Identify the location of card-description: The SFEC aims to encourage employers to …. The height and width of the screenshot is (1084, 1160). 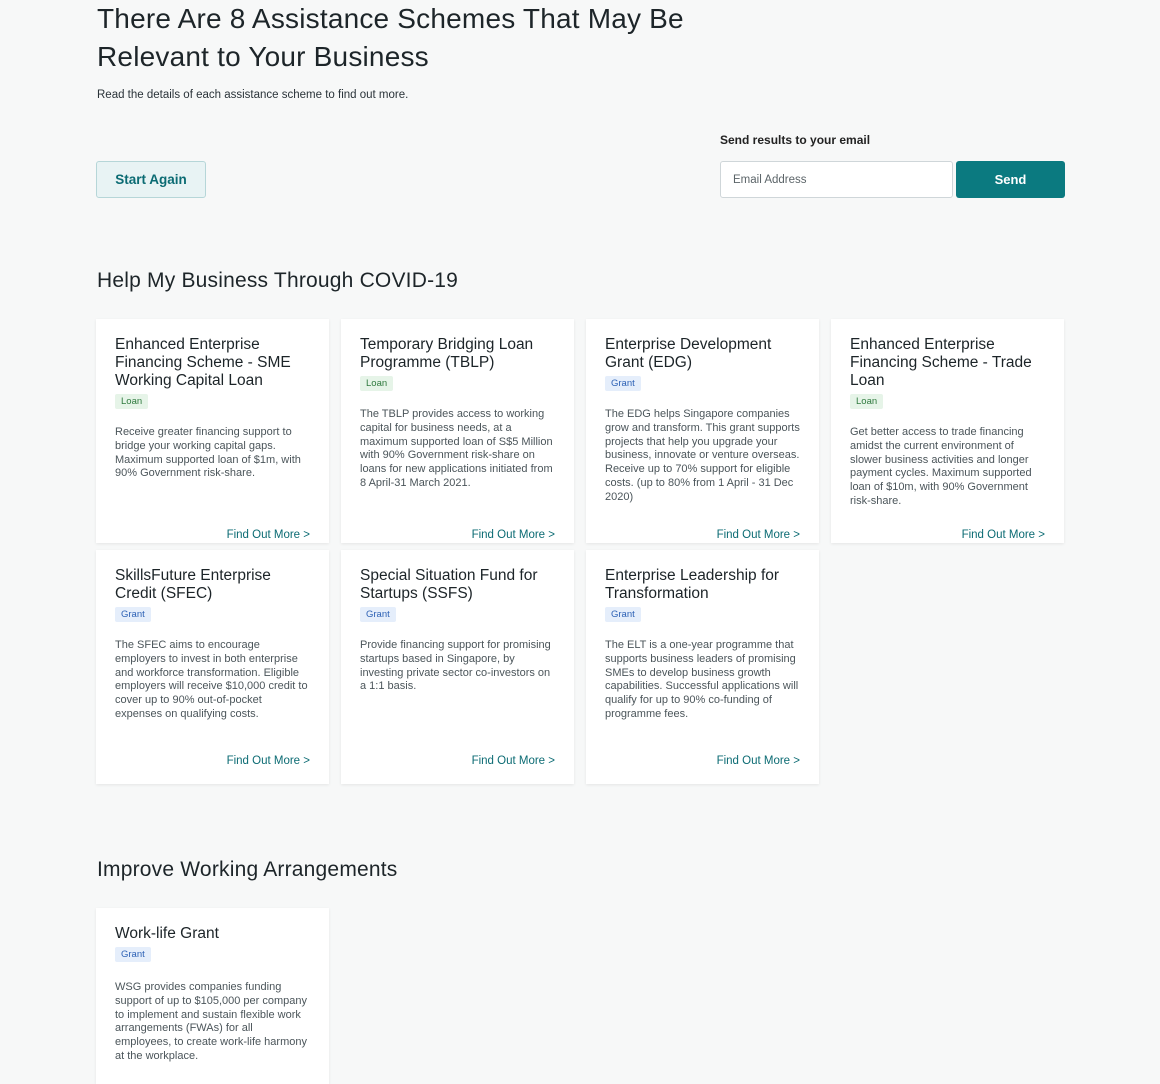
(211, 679).